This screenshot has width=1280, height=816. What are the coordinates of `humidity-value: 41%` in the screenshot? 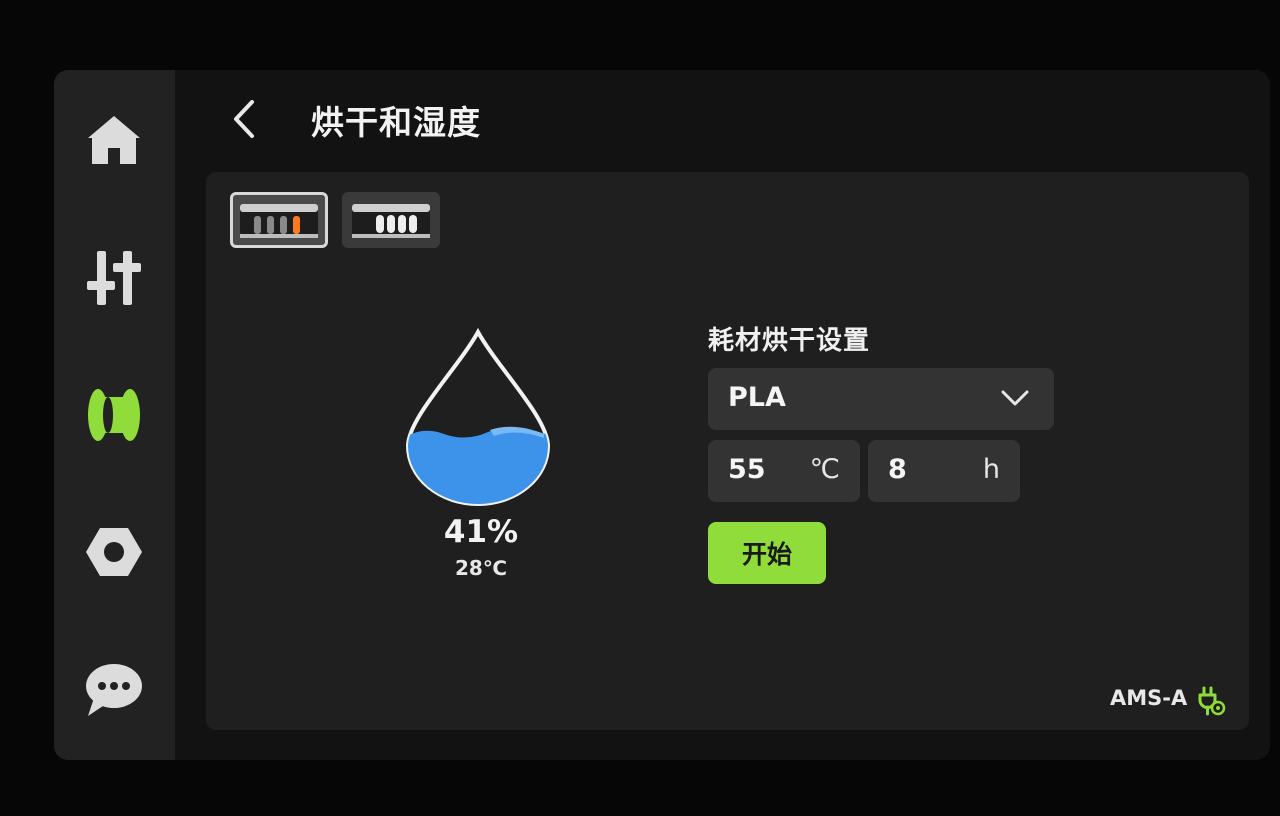 It's located at (481, 532).